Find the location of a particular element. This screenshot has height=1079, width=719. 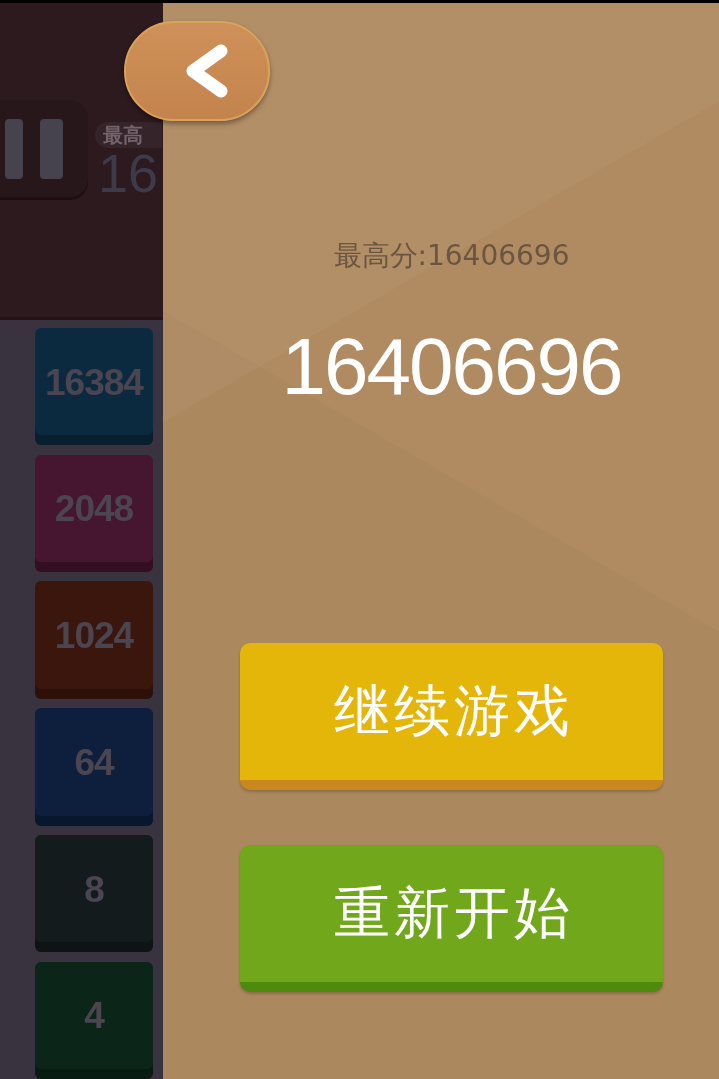

number-tile: 1024 is located at coordinates (94, 640).